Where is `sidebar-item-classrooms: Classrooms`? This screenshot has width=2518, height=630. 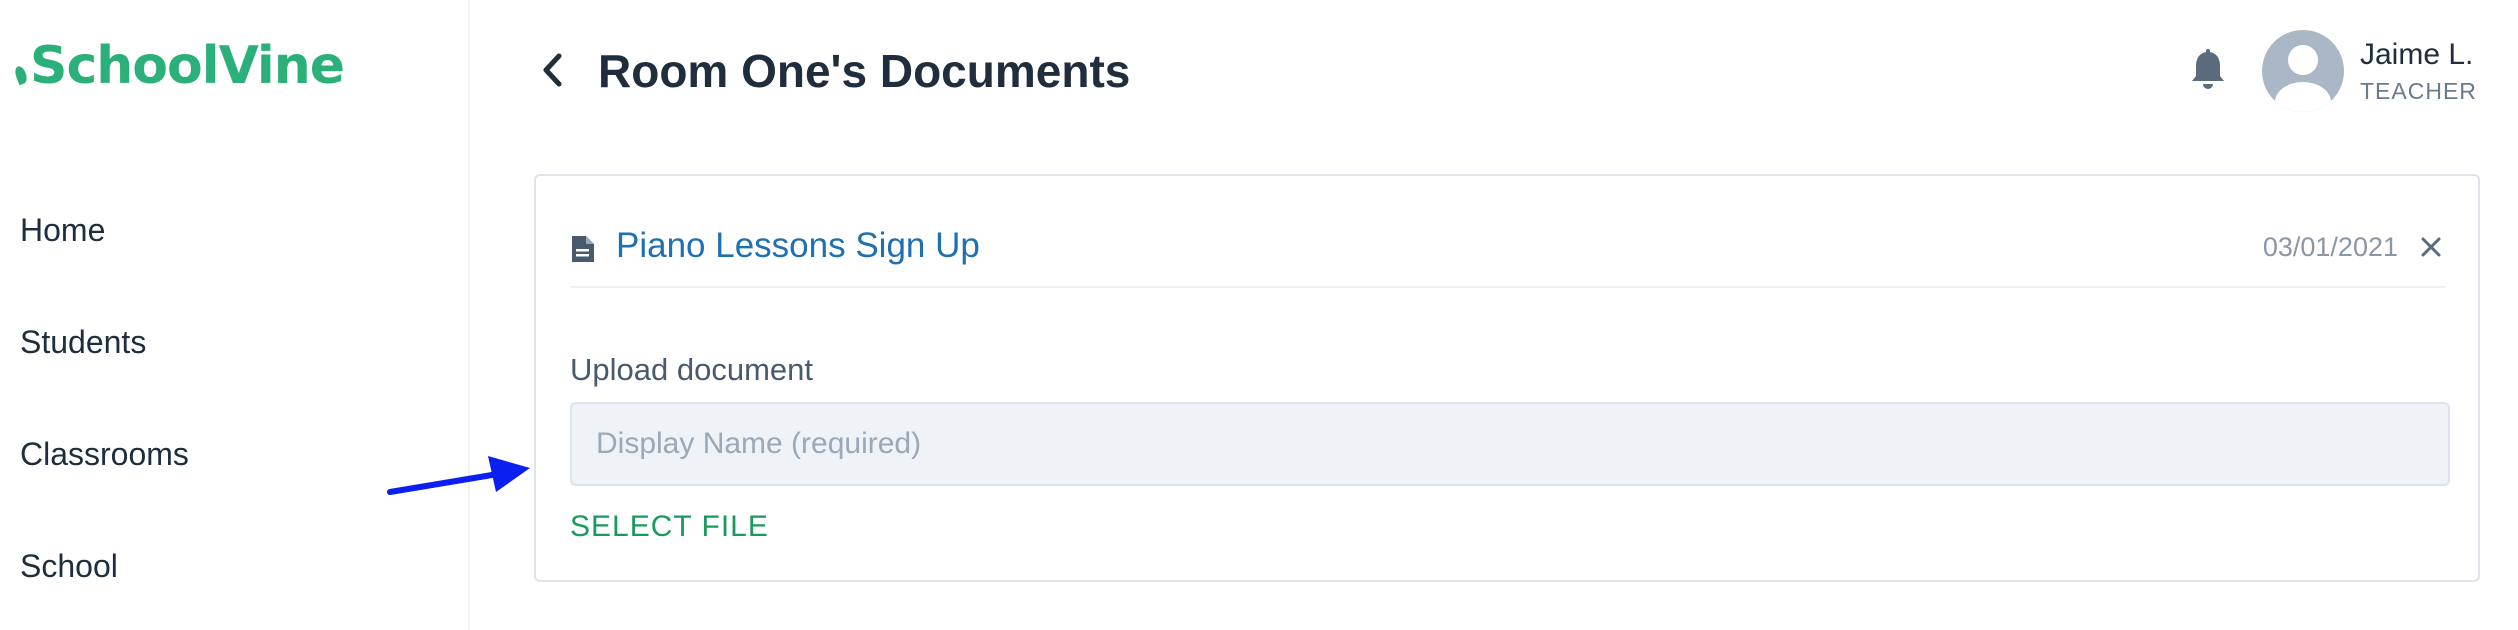
sidebar-item-classrooms: Classrooms is located at coordinates (104, 454).